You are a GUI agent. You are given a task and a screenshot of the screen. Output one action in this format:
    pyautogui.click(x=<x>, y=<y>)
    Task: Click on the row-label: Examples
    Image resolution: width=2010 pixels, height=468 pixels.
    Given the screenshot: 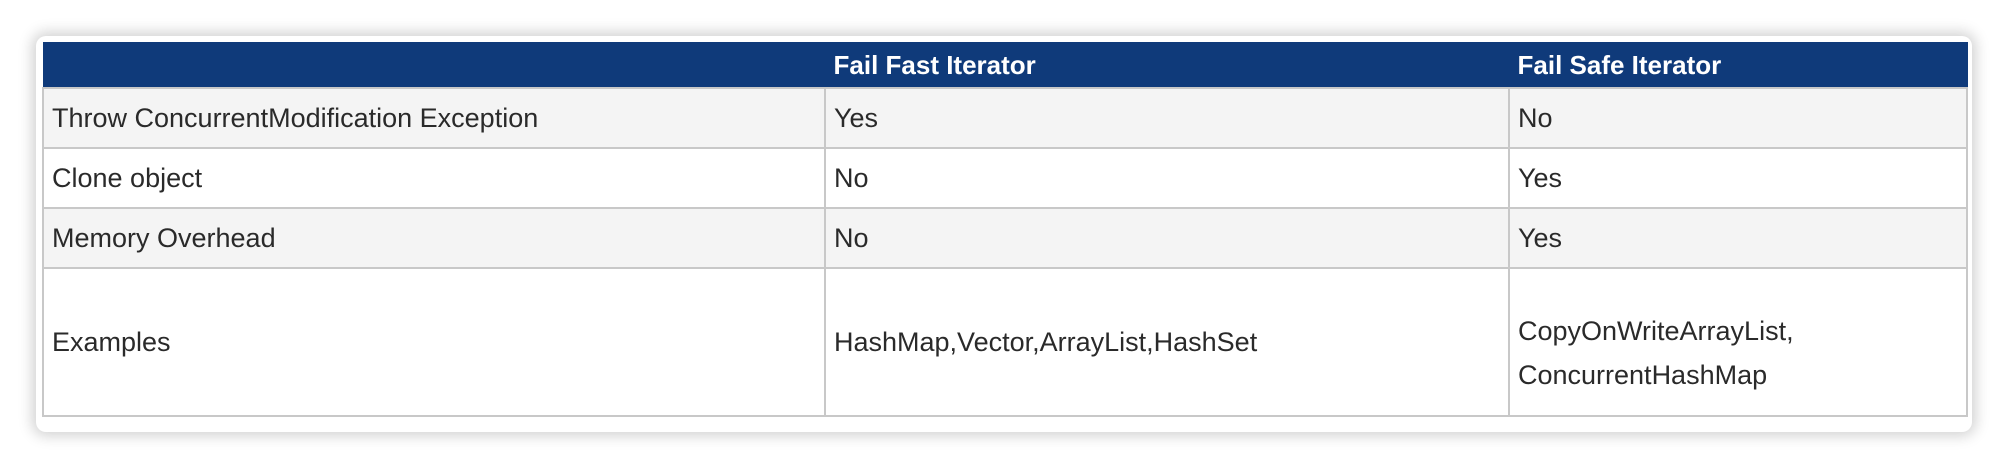 What is the action you would take?
    pyautogui.click(x=434, y=342)
    